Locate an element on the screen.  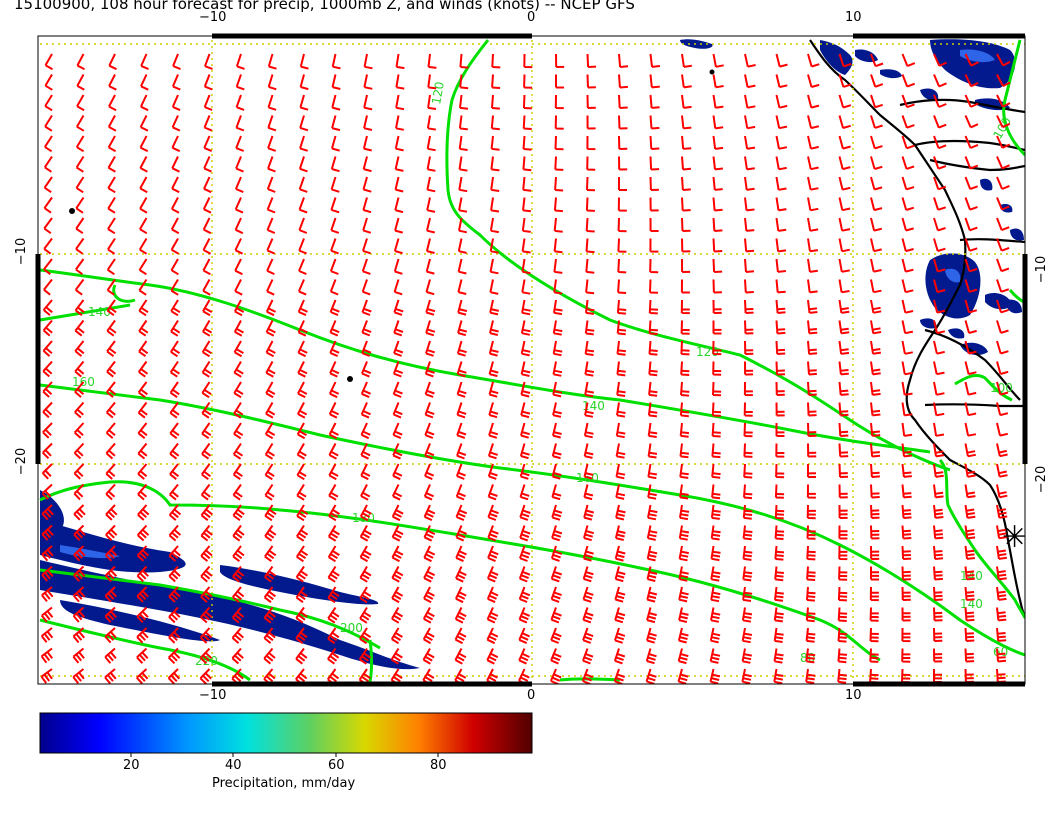
bottom-label-lon: 0 is located at coordinates (531, 695).